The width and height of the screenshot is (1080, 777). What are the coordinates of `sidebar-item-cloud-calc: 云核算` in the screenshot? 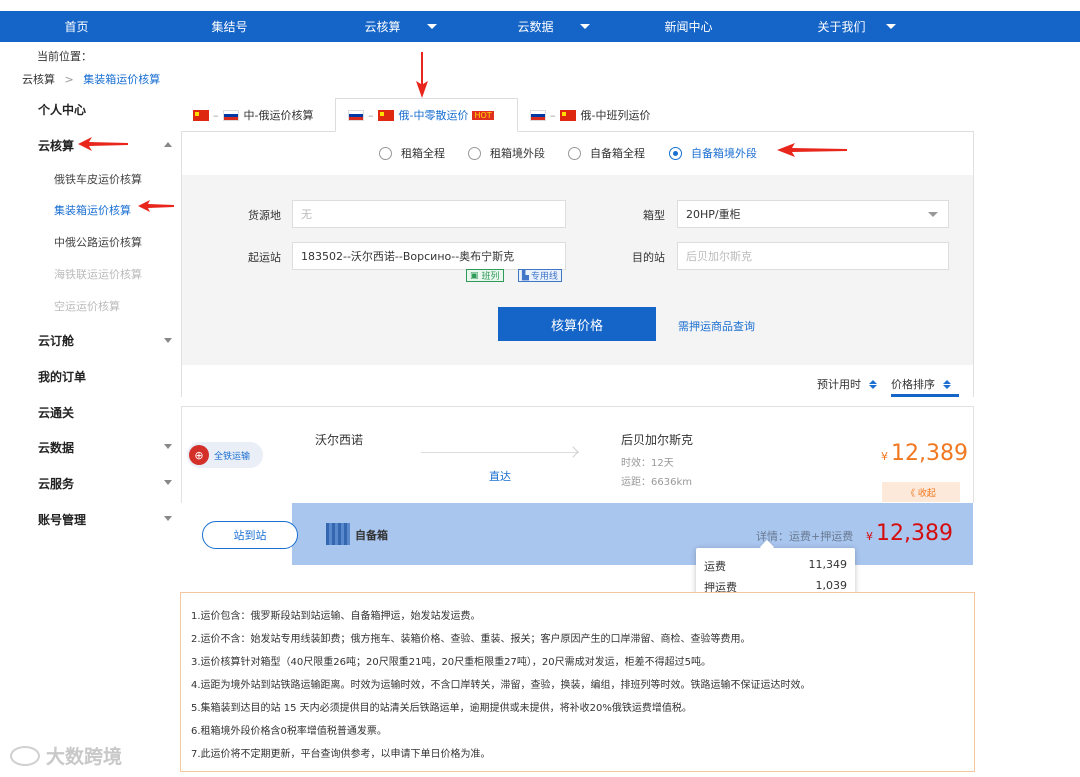 It's located at (56, 145).